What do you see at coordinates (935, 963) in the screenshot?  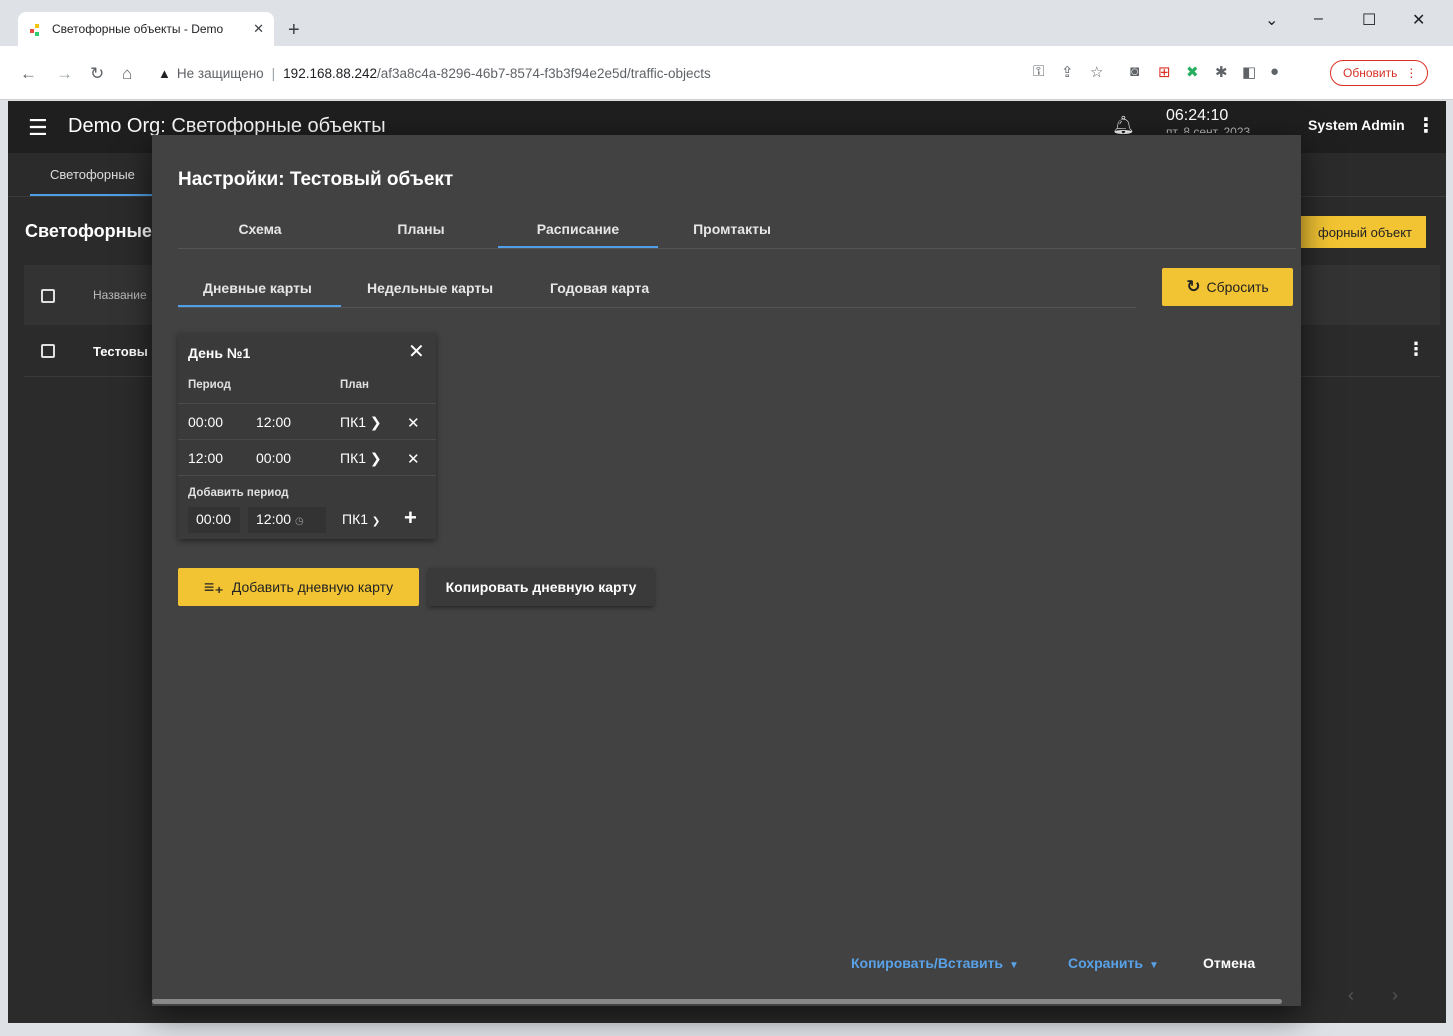 I see `copy-paste-menu-button: Копировать/Вставить ▼` at bounding box center [935, 963].